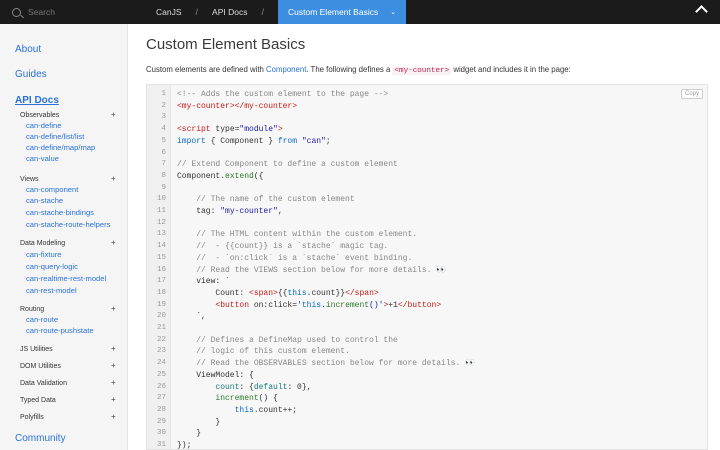  What do you see at coordinates (32, 417) in the screenshot?
I see `sidebar-group-polyfills: Polyfills` at bounding box center [32, 417].